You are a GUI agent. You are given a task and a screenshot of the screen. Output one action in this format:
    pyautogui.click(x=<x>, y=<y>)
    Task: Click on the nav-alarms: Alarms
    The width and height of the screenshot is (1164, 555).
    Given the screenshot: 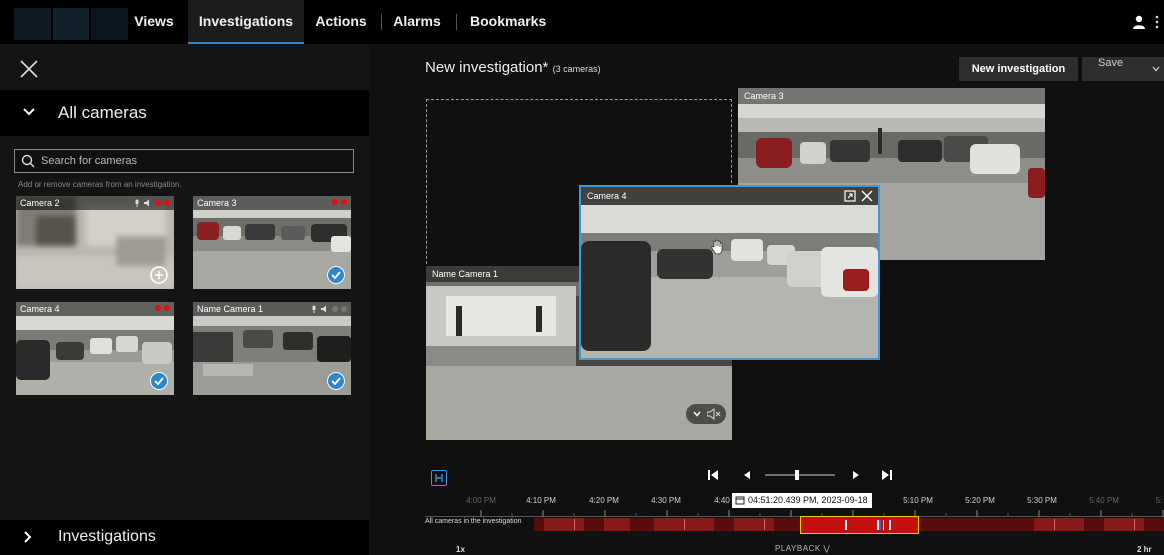 What is the action you would take?
    pyautogui.click(x=417, y=22)
    